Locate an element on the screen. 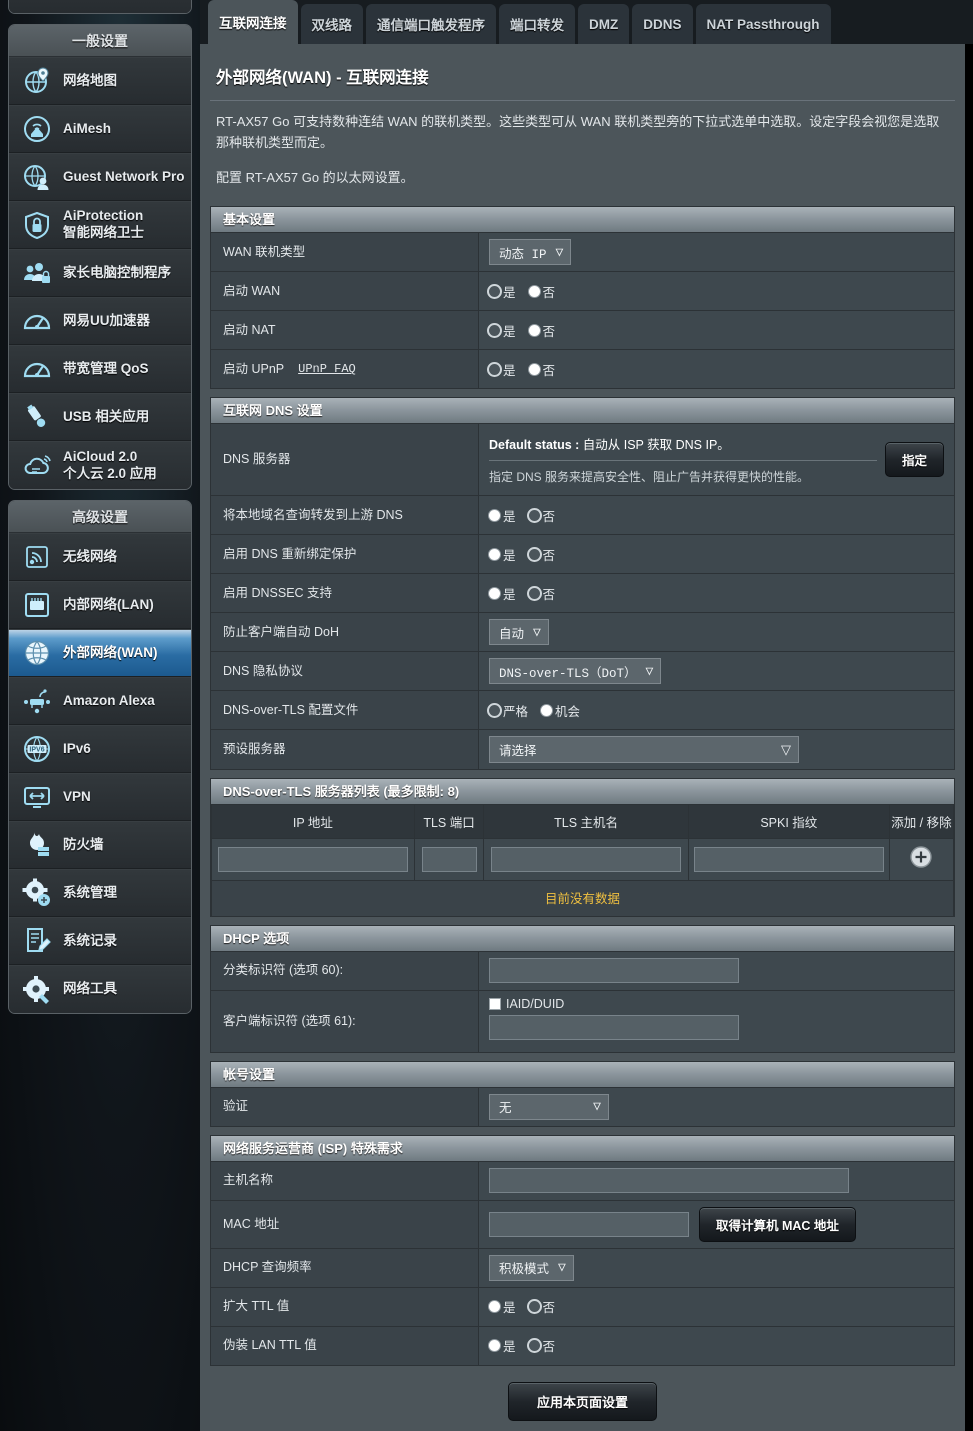 This screenshot has height=1431, width=973. sidebar-item-vpn: VPN is located at coordinates (100, 797).